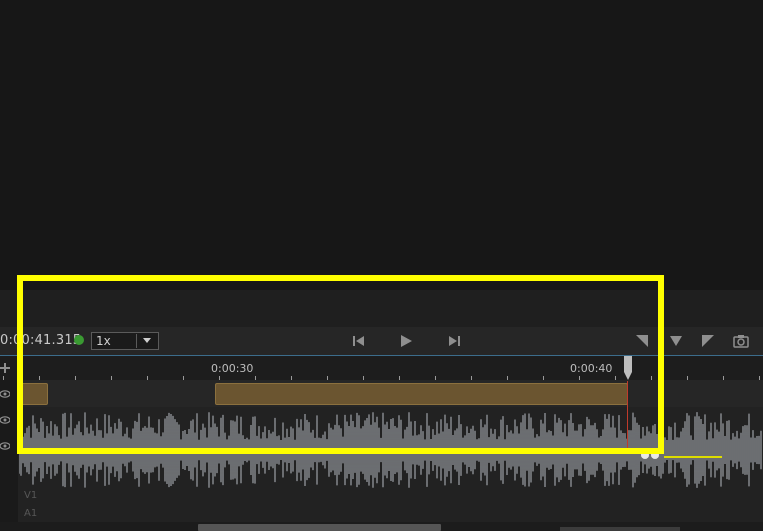  Describe the element at coordinates (319, 527) in the screenshot. I see `scrollbar-thumb` at that location.